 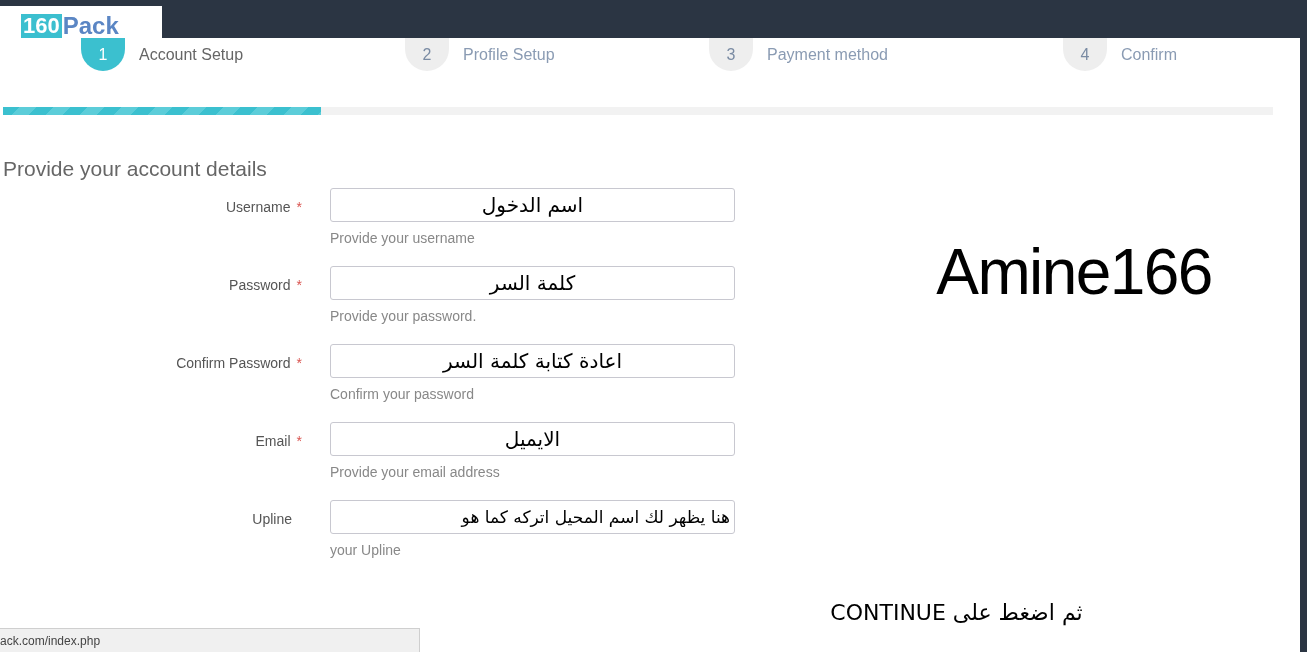 What do you see at coordinates (532, 283) in the screenshot?
I see `text-field: كلمة السر` at bounding box center [532, 283].